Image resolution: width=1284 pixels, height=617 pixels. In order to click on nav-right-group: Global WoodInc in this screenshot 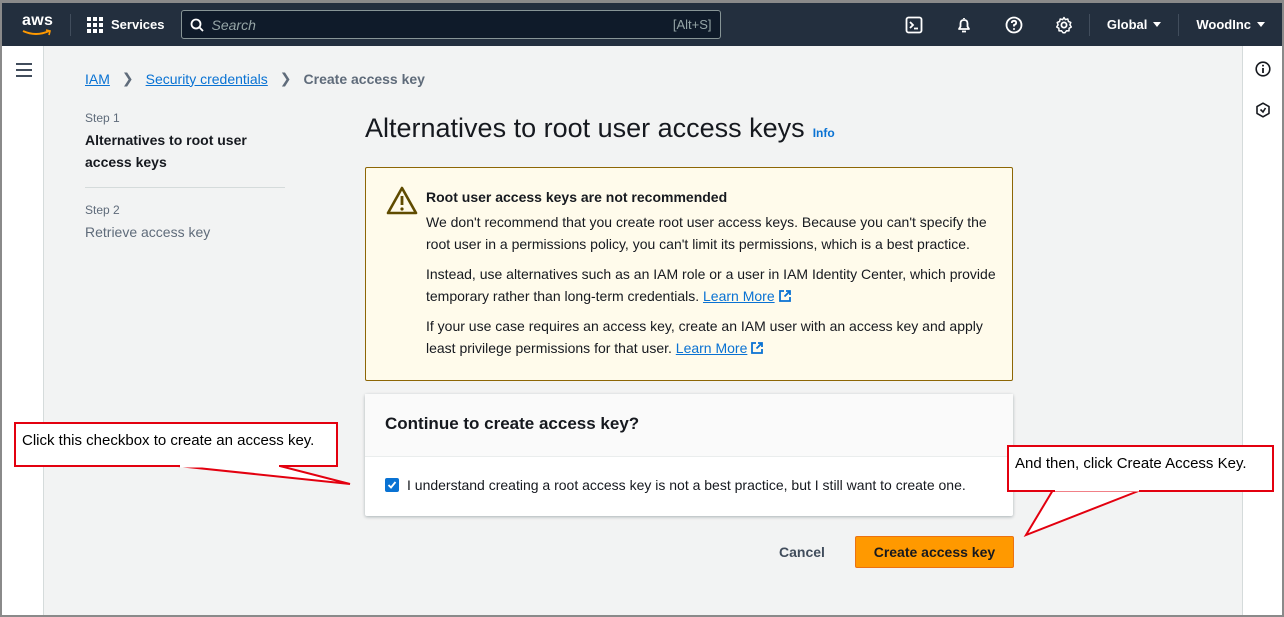, I will do `click(1085, 24)`.